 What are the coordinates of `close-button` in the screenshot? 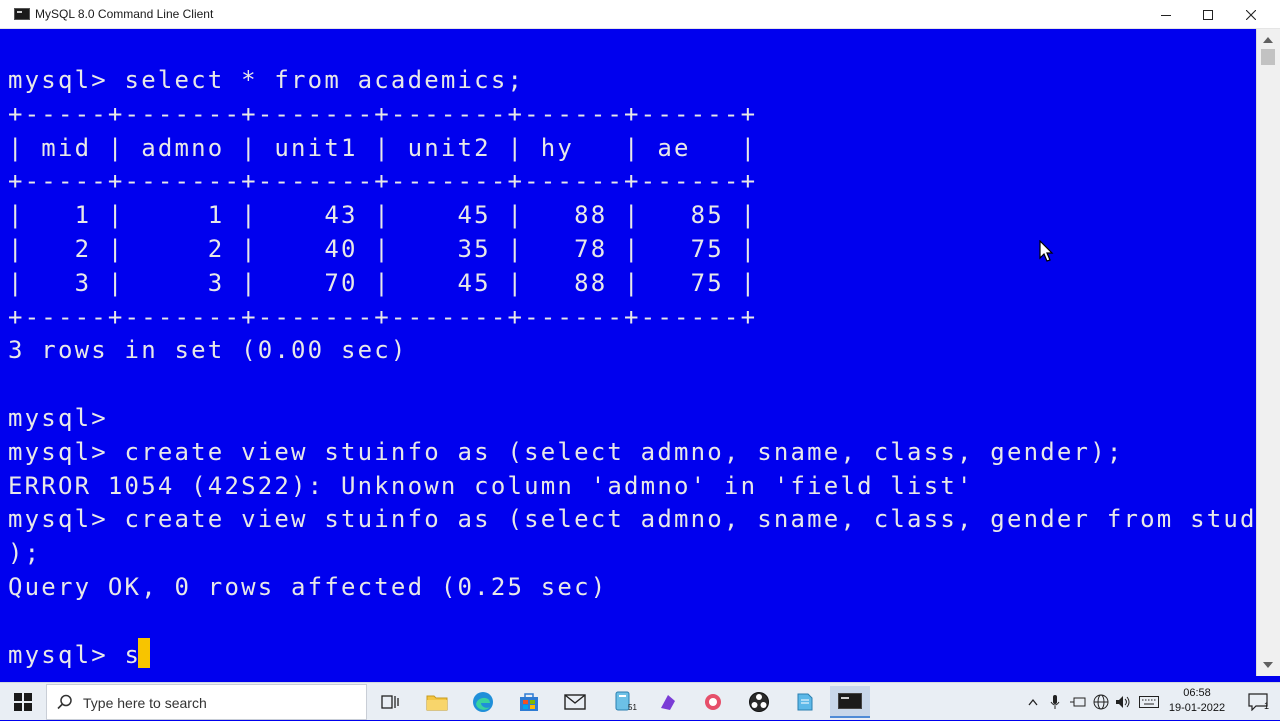 It's located at (1251, 14).